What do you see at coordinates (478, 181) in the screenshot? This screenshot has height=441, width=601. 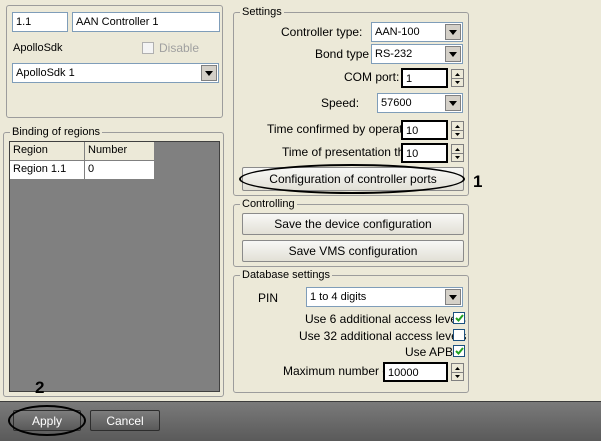 I see `callout-1: 1` at bounding box center [478, 181].